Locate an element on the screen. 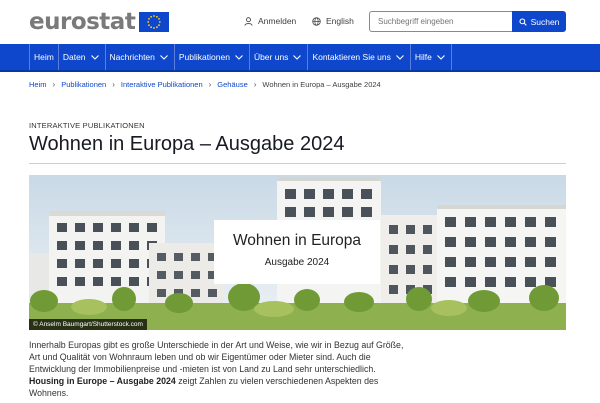 The image size is (600, 403). search-button: Suchen is located at coordinates (539, 21).